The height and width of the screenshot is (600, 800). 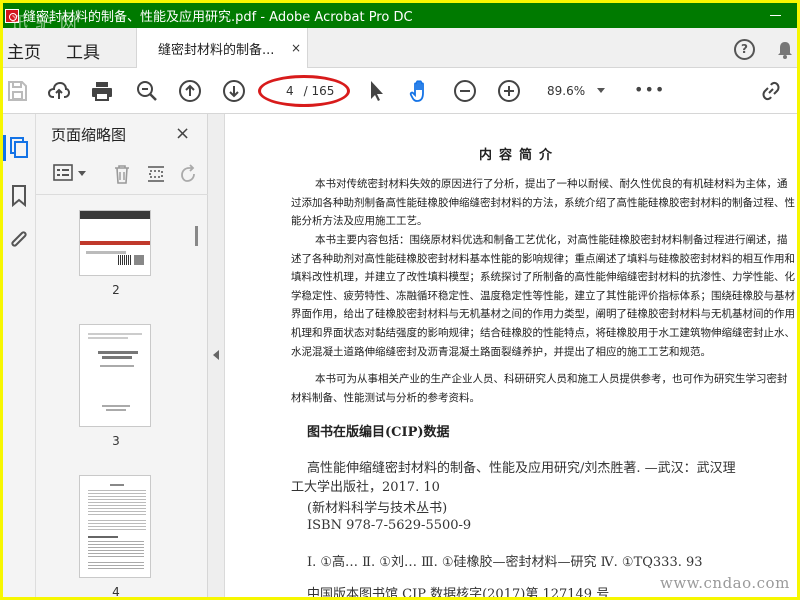 What do you see at coordinates (190, 91) in the screenshot?
I see `previous-page-icon` at bounding box center [190, 91].